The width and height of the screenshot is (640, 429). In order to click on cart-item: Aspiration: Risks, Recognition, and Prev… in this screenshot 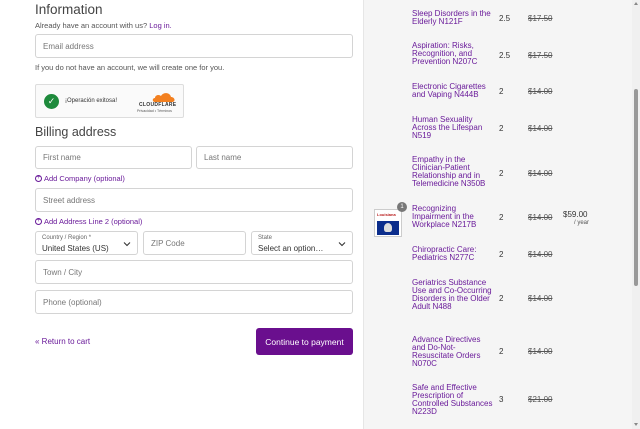, I will do `click(499, 54)`.